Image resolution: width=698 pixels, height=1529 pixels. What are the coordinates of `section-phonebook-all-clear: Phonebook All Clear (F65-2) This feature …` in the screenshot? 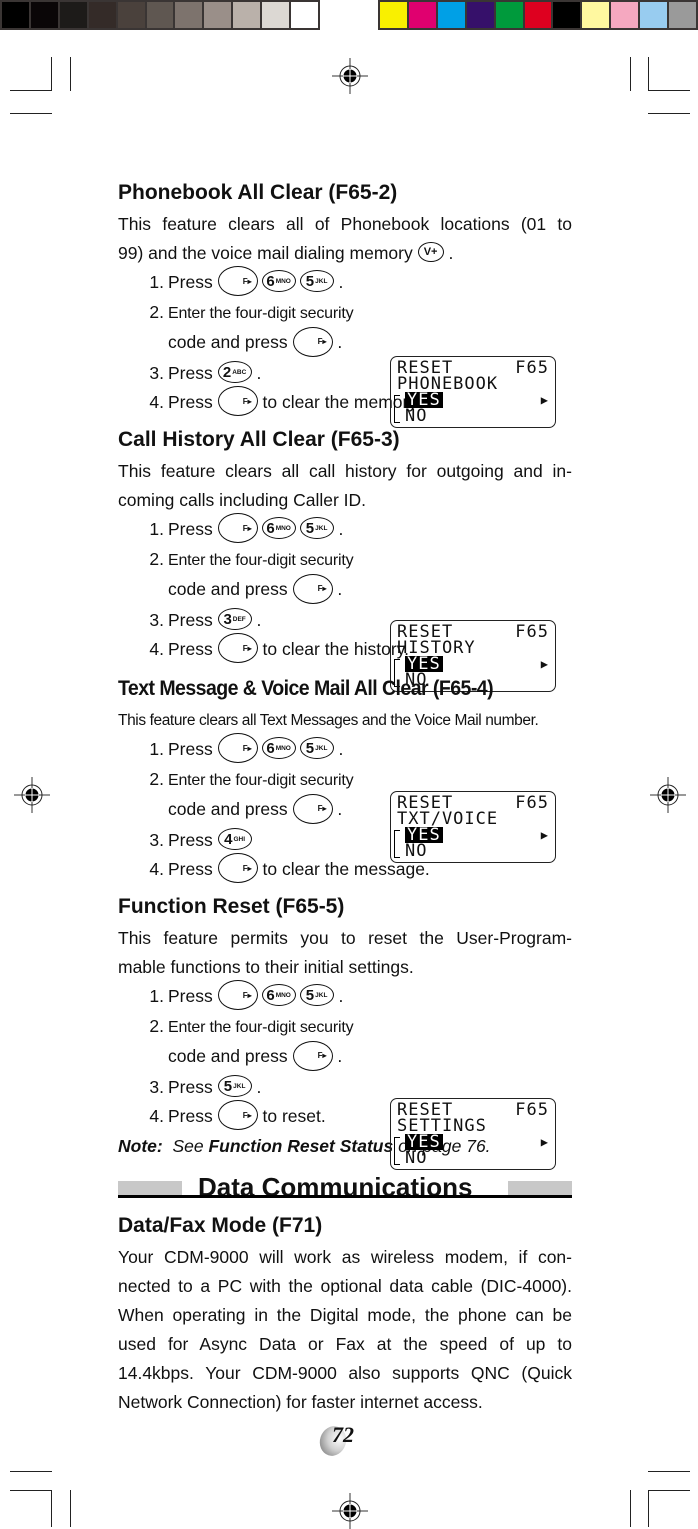 It's located at (345, 304).